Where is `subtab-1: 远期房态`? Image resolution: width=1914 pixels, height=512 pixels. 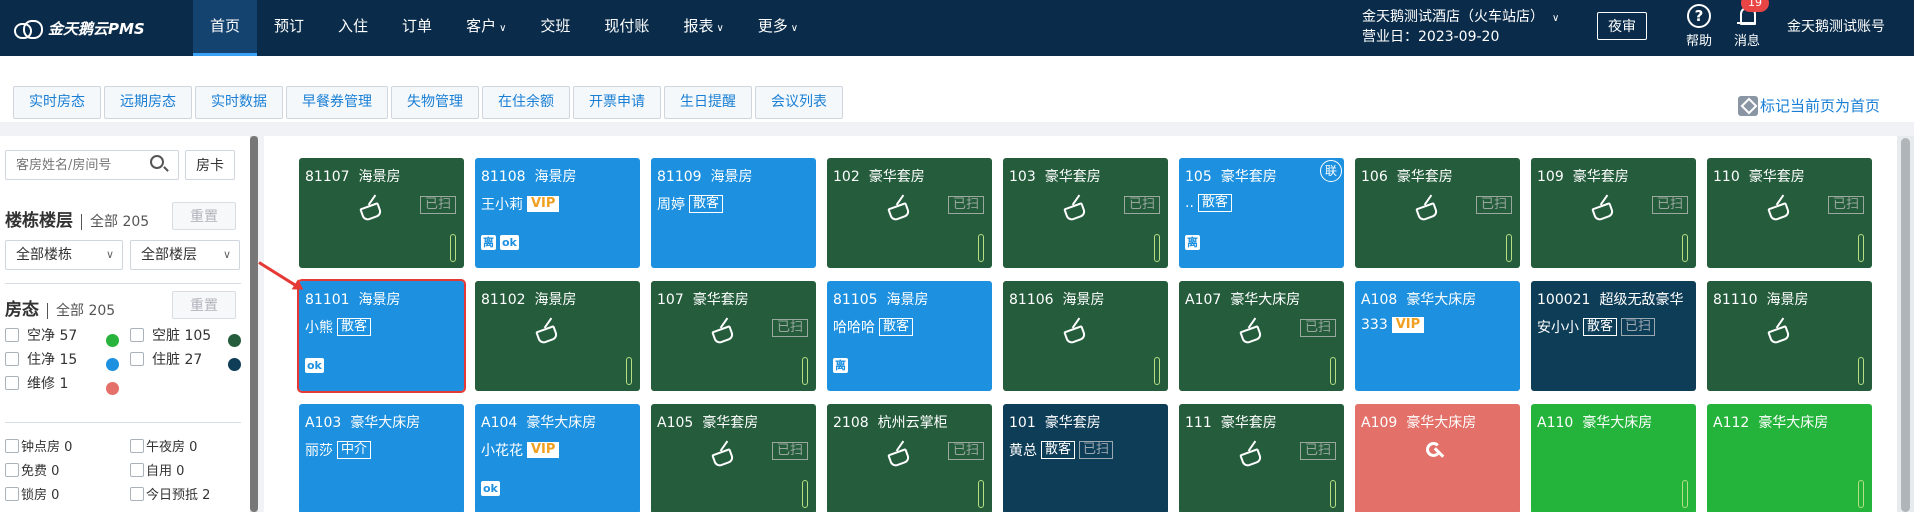
subtab-1: 远期房态 is located at coordinates (148, 102).